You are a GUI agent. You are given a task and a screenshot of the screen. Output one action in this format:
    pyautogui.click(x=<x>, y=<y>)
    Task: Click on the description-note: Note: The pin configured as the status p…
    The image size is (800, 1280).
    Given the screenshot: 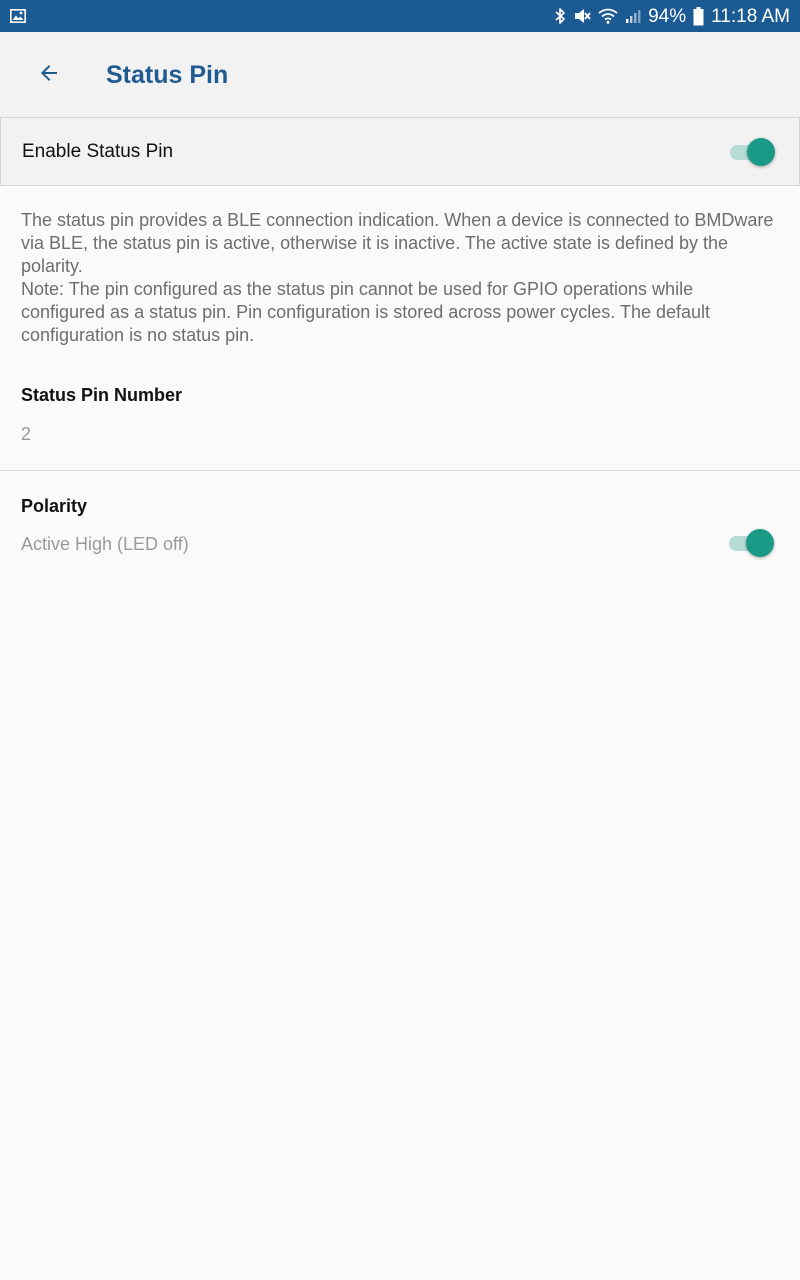 What is the action you would take?
    pyautogui.click(x=366, y=312)
    